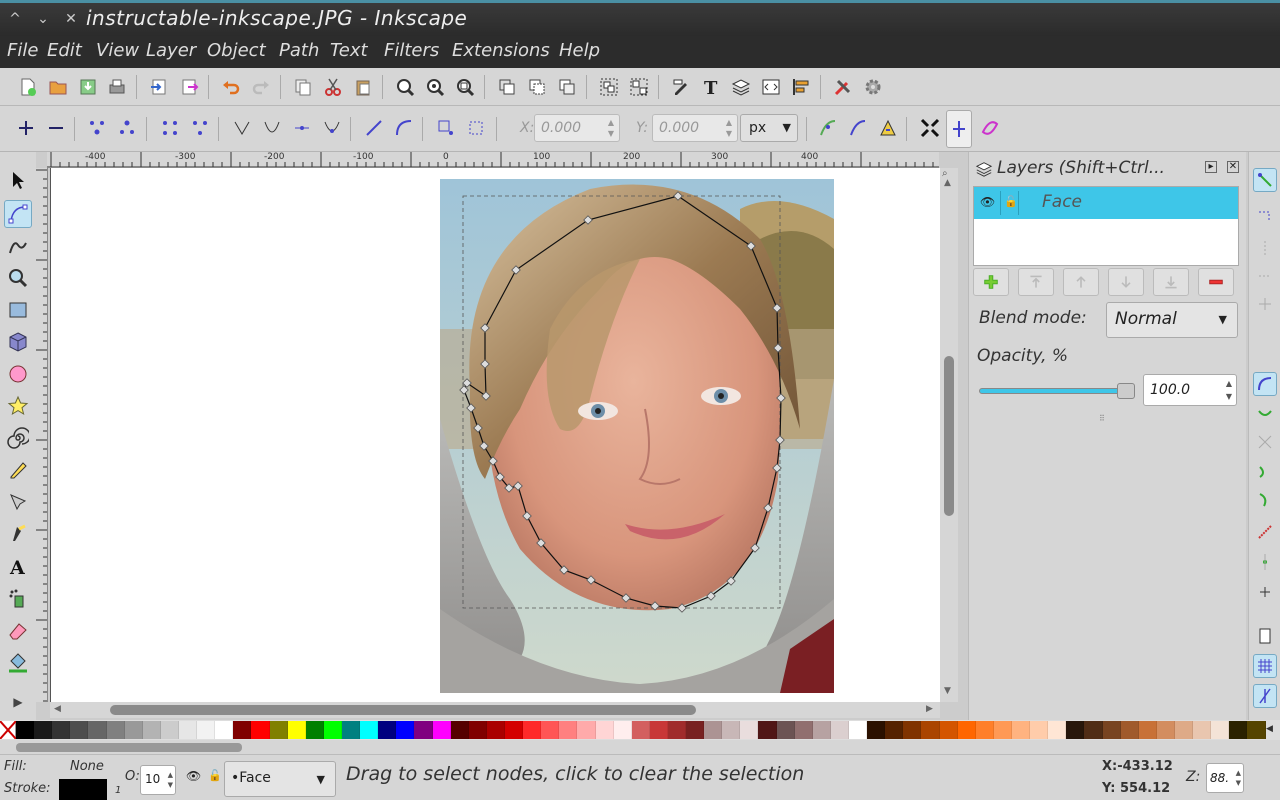 This screenshot has height=800, width=1280. What do you see at coordinates (435, 87) in the screenshot?
I see `zoom-drawing-icon` at bounding box center [435, 87].